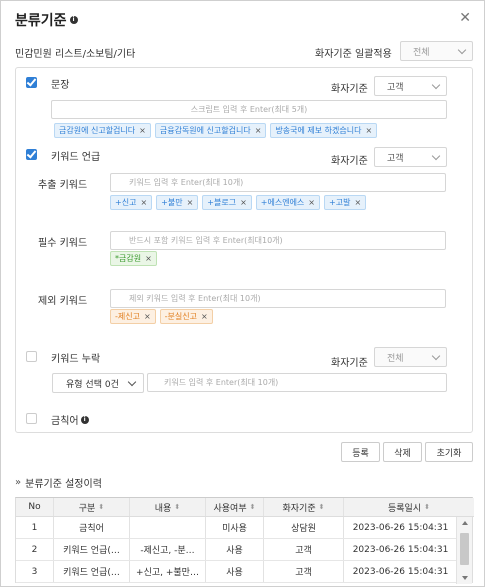 This screenshot has width=485, height=587. Describe the element at coordinates (278, 182) in the screenshot. I see `extract-keyword-input: 키워드 입력 후 Enter(최대 10개)` at that location.